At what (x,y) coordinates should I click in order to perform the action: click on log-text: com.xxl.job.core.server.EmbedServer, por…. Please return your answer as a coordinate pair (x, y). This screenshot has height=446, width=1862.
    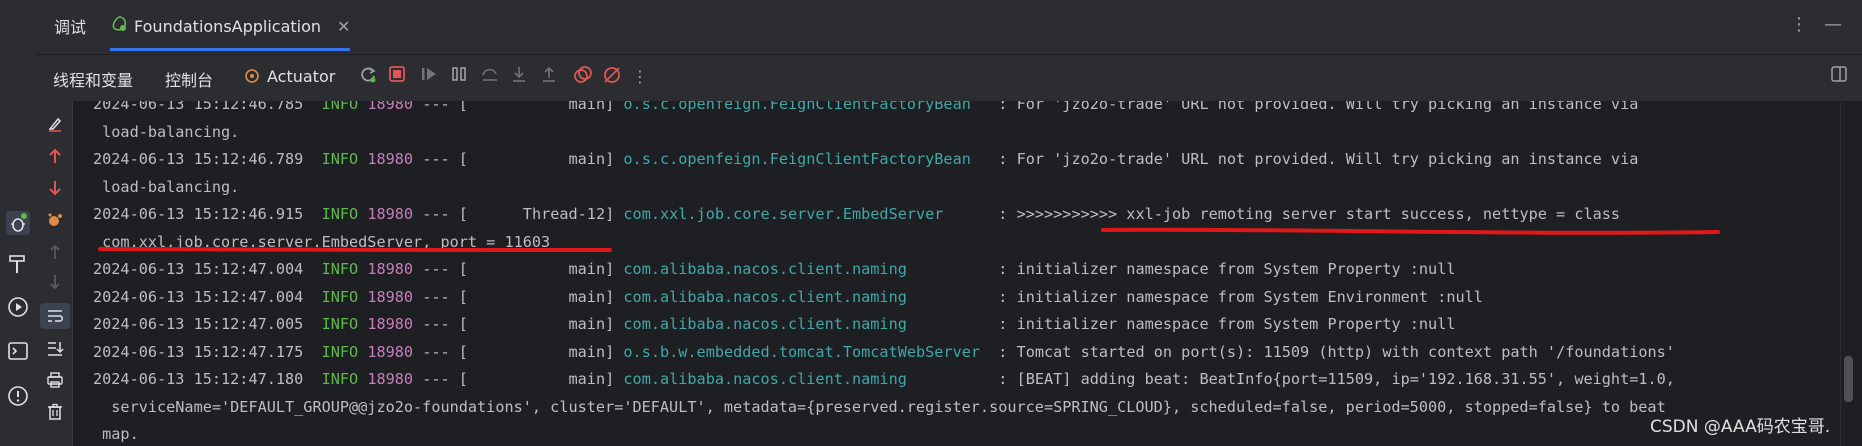
    Looking at the image, I should click on (322, 241).